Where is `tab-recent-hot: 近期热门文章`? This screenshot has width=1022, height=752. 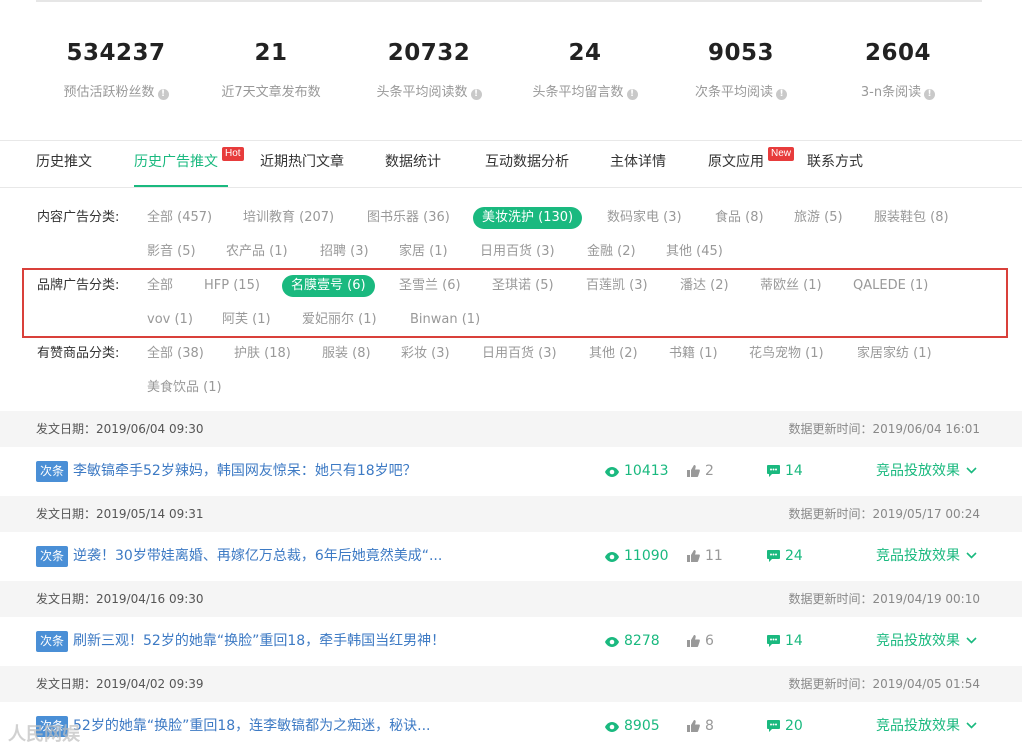 tab-recent-hot: 近期热门文章 is located at coordinates (302, 164).